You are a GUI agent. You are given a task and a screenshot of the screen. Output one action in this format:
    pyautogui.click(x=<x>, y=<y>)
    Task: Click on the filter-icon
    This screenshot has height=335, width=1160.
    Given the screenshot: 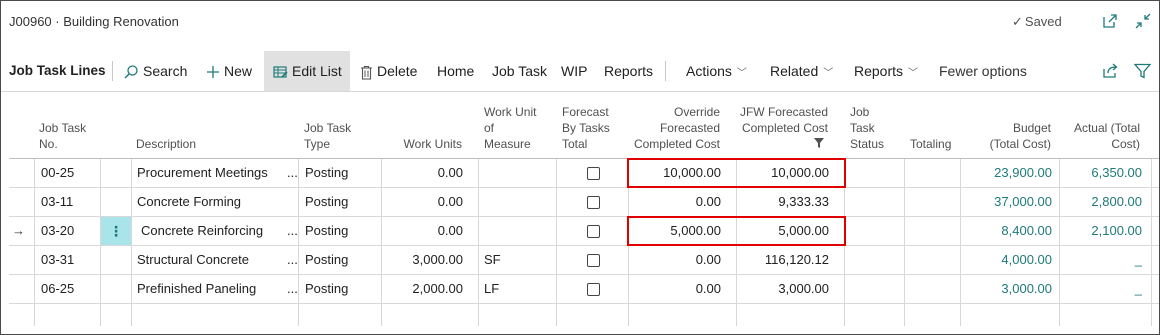 What is the action you would take?
    pyautogui.click(x=1142, y=71)
    